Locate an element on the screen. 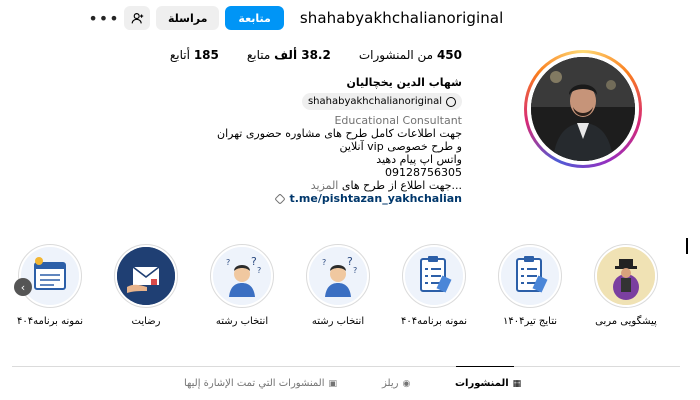 Image resolution: width=700 pixels, height=400 pixels. chevron-left-icon: ‹ is located at coordinates (23, 287).